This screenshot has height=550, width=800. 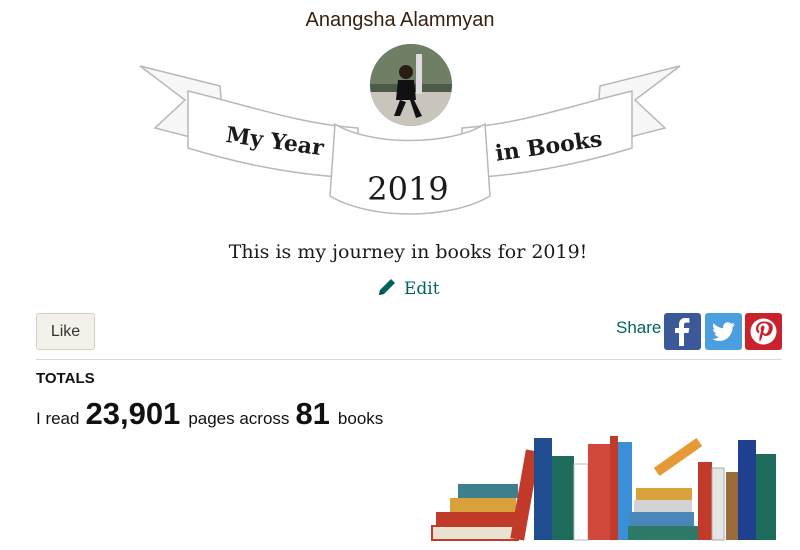 I want to click on edit-label: Edit, so click(x=422, y=289).